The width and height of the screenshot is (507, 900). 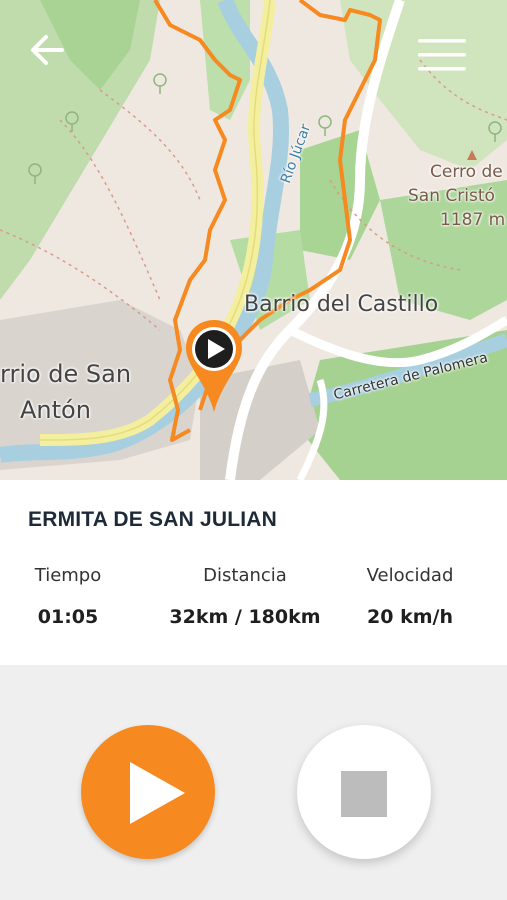 What do you see at coordinates (68, 575) in the screenshot?
I see `time-label: Tiempo` at bounding box center [68, 575].